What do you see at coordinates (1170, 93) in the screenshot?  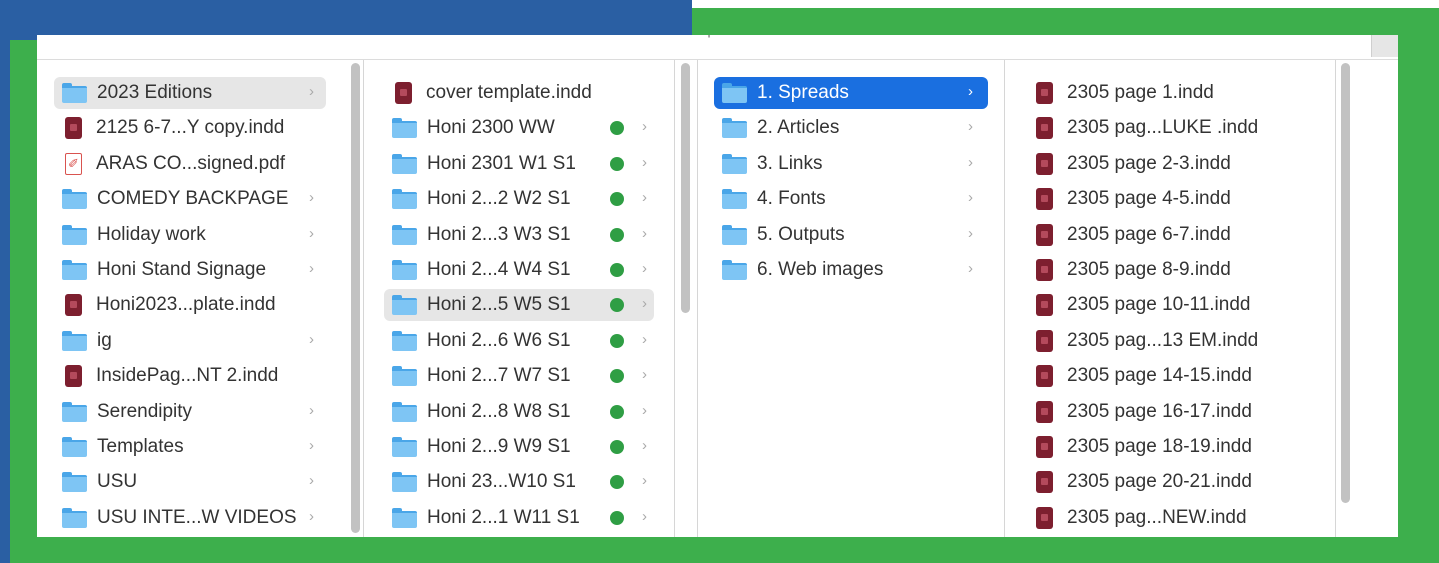 I see `file-item: 2305 page 1.indd` at bounding box center [1170, 93].